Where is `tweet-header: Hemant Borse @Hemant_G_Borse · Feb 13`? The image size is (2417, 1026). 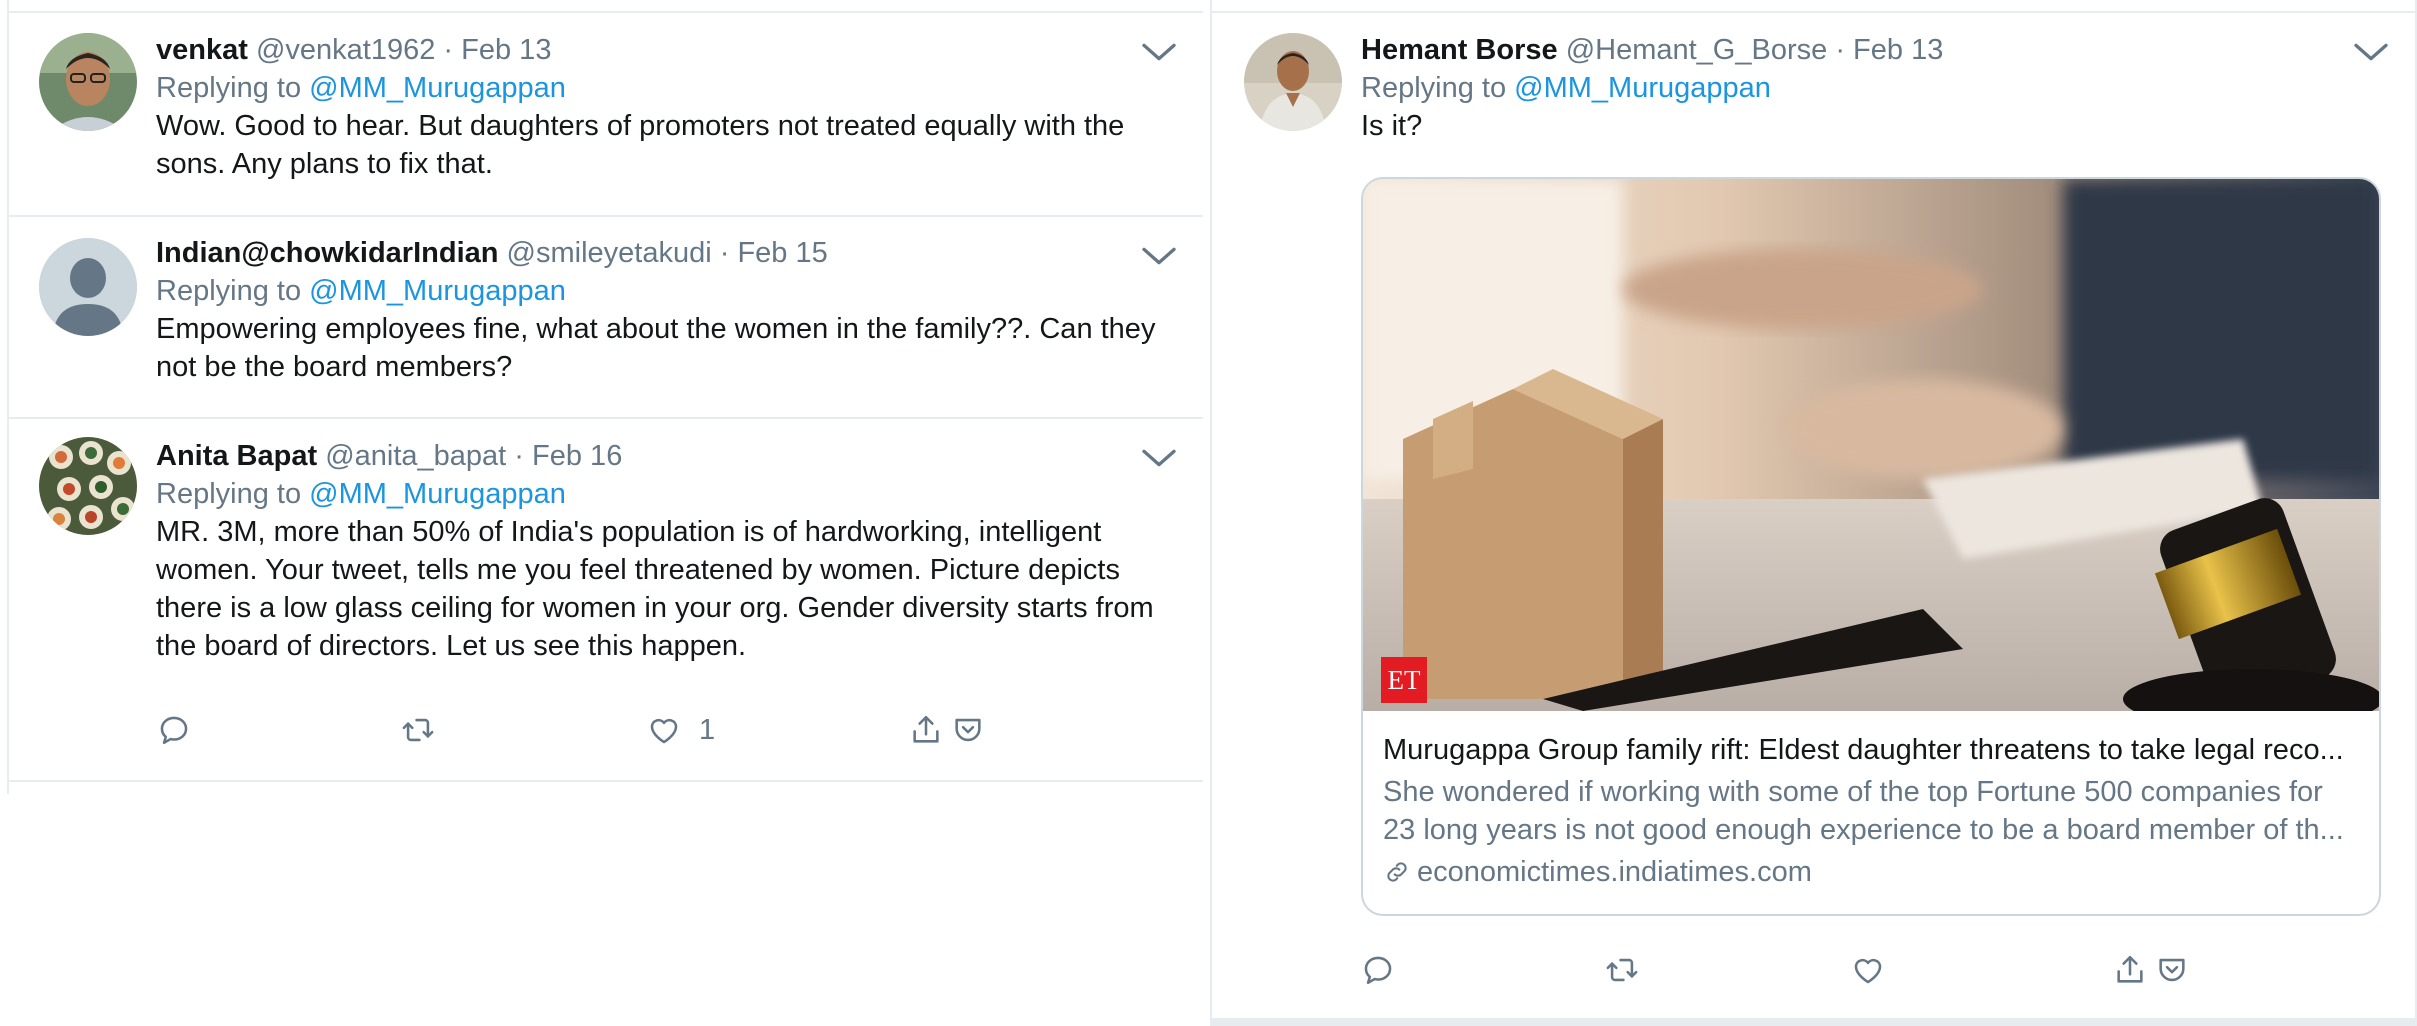
tweet-header: Hemant Borse @Hemant_G_Borse · Feb 13 is located at coordinates (1873, 50).